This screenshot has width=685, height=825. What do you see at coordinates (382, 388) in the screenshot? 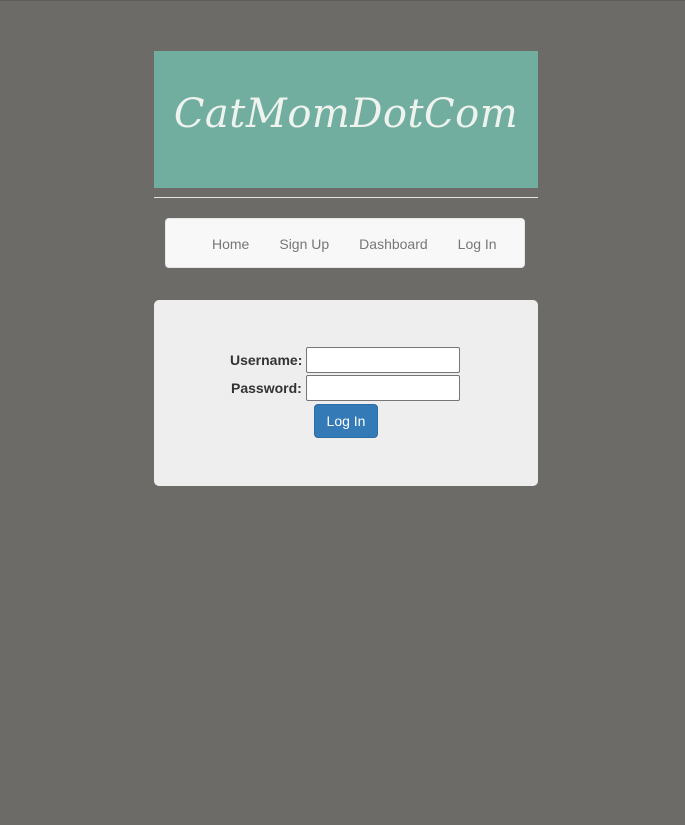
I see `password-input` at bounding box center [382, 388].